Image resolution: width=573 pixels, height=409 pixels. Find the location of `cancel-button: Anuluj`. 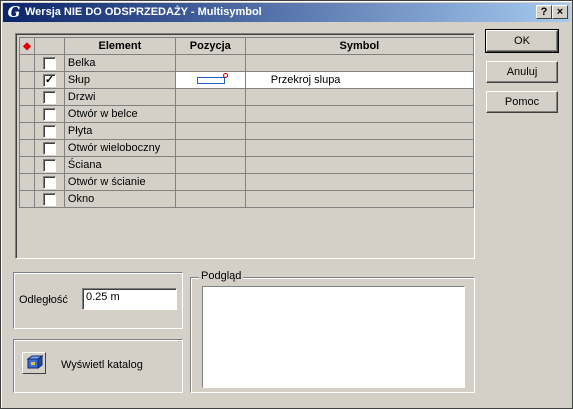

cancel-button: Anuluj is located at coordinates (522, 72).